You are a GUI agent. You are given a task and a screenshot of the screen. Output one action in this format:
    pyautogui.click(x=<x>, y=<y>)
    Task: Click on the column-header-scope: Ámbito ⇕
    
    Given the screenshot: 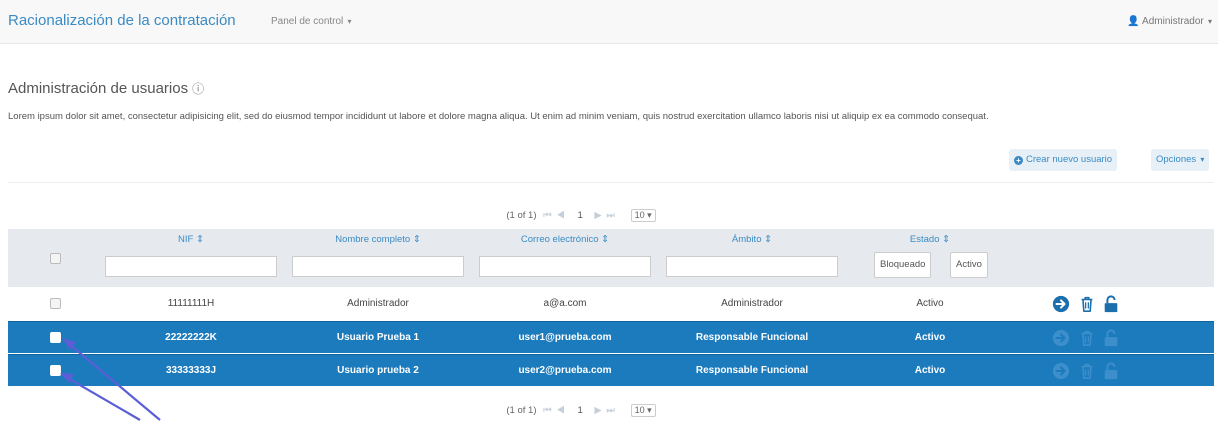 What is the action you would take?
    pyautogui.click(x=752, y=239)
    